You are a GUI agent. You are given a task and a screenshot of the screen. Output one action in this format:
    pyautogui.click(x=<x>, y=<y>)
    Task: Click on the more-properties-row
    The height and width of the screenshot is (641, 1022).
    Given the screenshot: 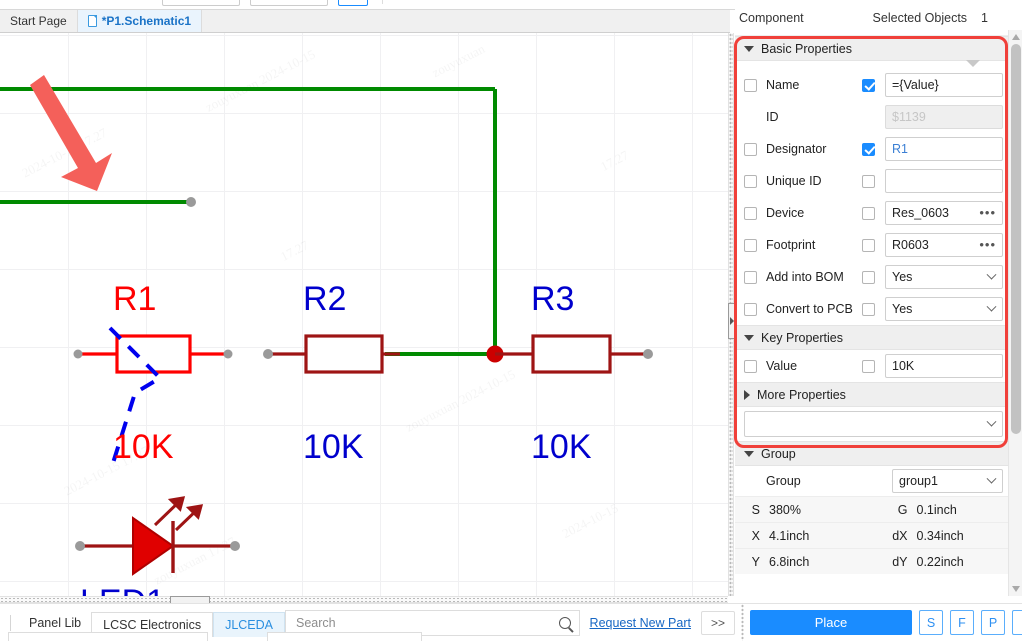 What is the action you would take?
    pyautogui.click(x=878, y=424)
    